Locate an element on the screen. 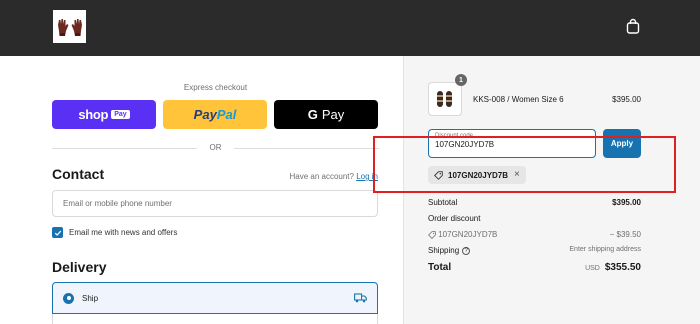 This screenshot has height=324, width=700. total-label: Total is located at coordinates (440, 267).